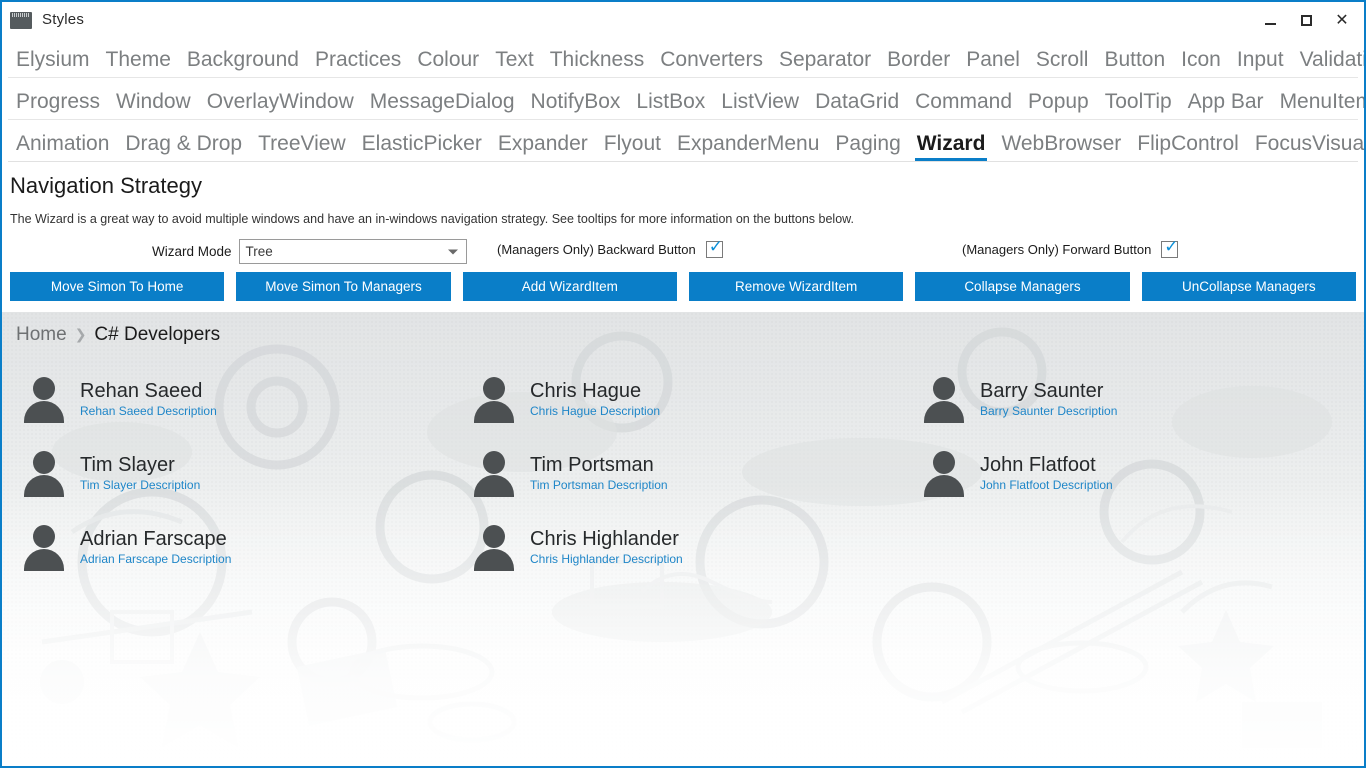 This screenshot has width=1366, height=768. Describe the element at coordinates (117, 286) in the screenshot. I see `move-simon-to-home-button: Move Simon To Home` at that location.